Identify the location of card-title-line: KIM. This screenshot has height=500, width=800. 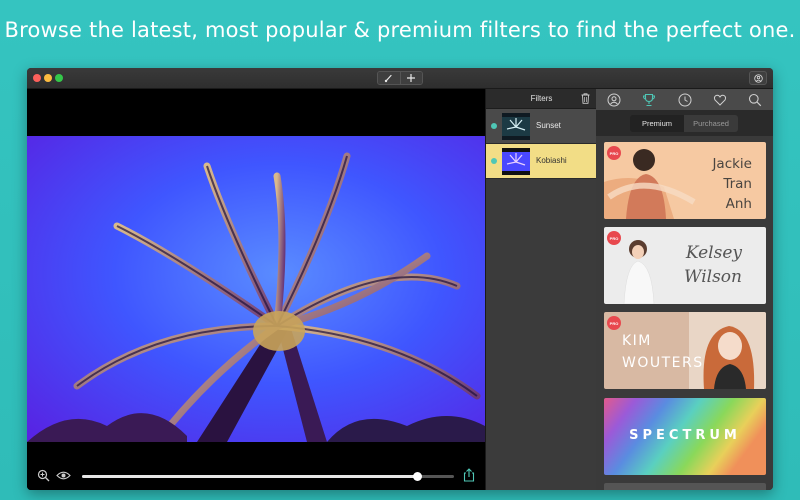
(637, 341).